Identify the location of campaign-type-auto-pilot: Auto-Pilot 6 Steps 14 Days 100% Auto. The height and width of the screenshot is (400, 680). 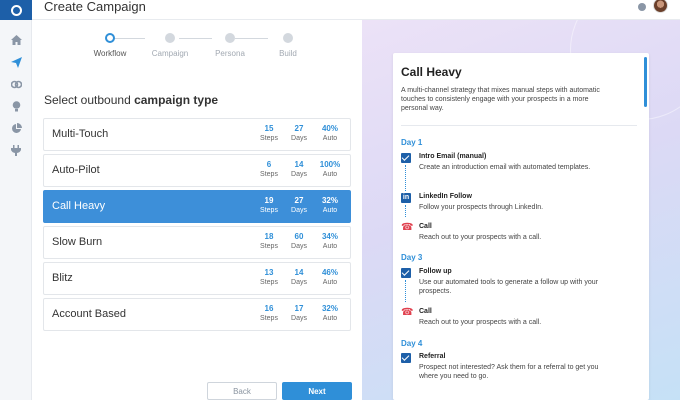
(197, 170).